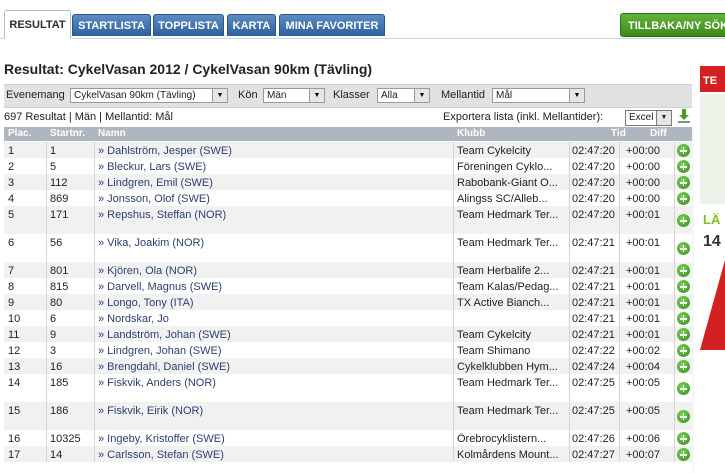 The width and height of the screenshot is (725, 473). I want to click on header-startnr: Startnr., so click(67, 133).